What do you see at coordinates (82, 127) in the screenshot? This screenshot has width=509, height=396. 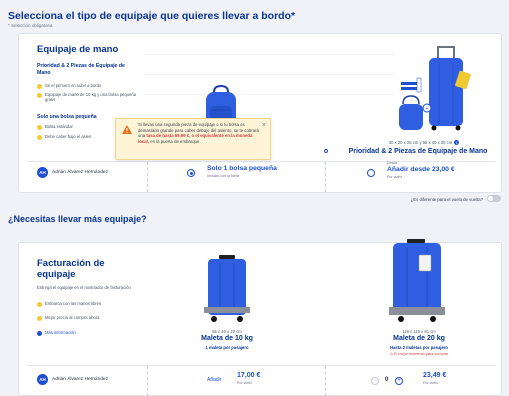 I see `small-bag-bullet-1: Bolsa estándar` at bounding box center [82, 127].